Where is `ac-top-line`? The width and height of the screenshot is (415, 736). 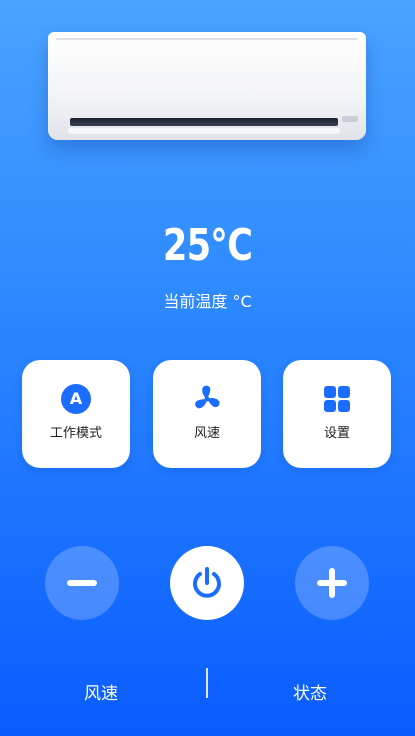 ac-top-line is located at coordinates (207, 39).